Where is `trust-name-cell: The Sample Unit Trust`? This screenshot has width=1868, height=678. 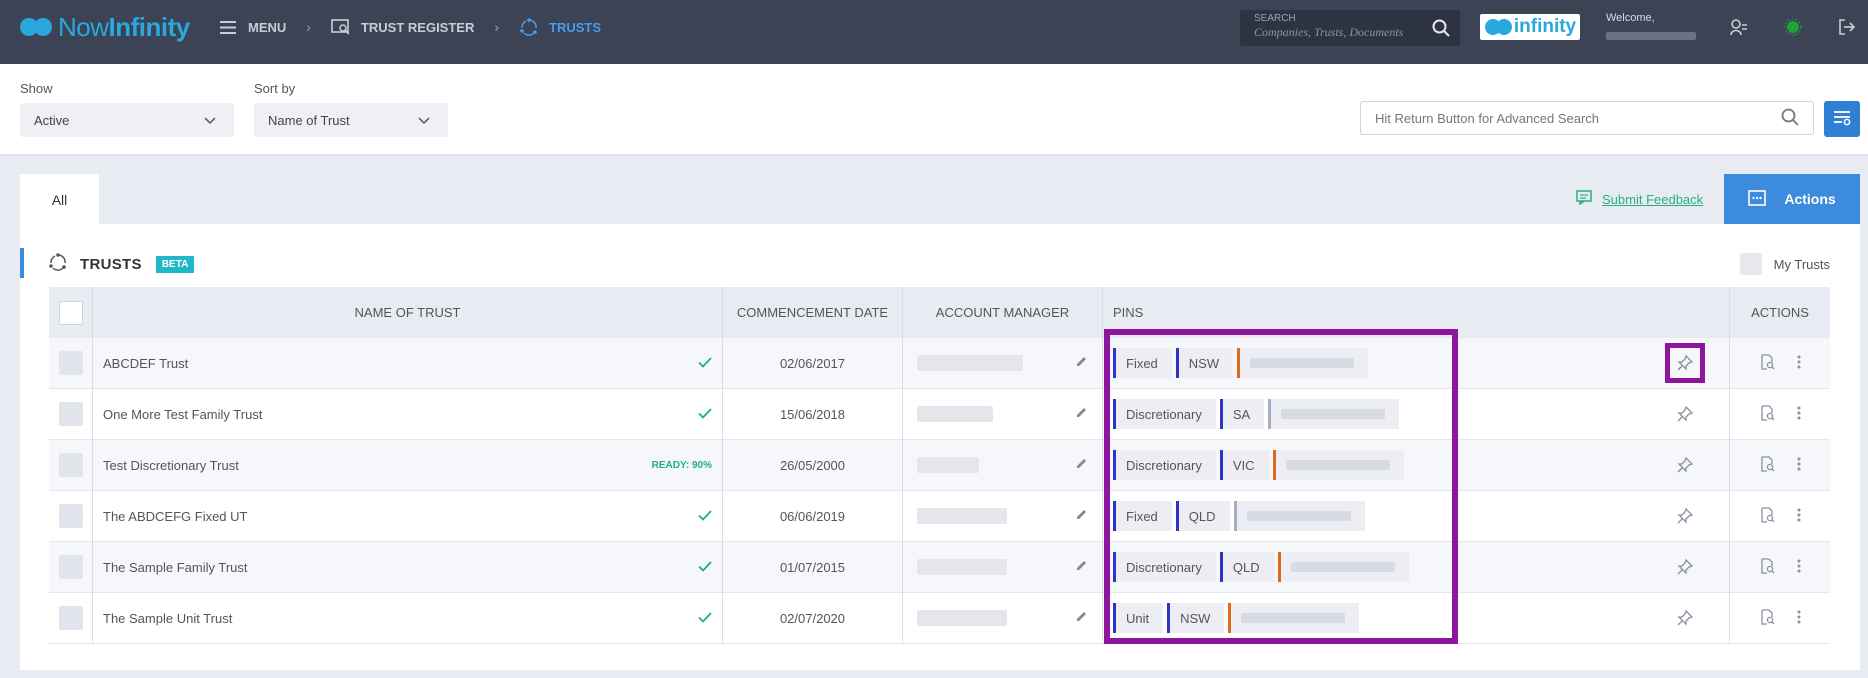 trust-name-cell: The Sample Unit Trust is located at coordinates (408, 618).